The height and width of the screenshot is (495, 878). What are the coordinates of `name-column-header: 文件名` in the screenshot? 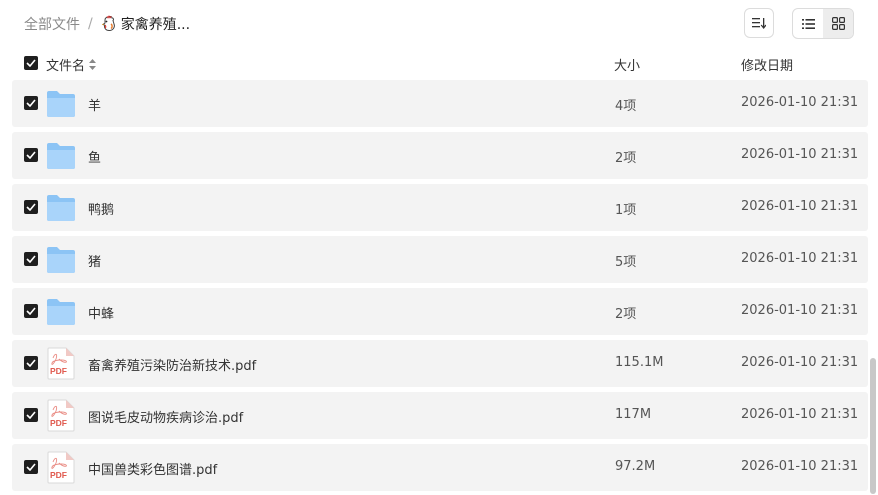 It's located at (71, 64).